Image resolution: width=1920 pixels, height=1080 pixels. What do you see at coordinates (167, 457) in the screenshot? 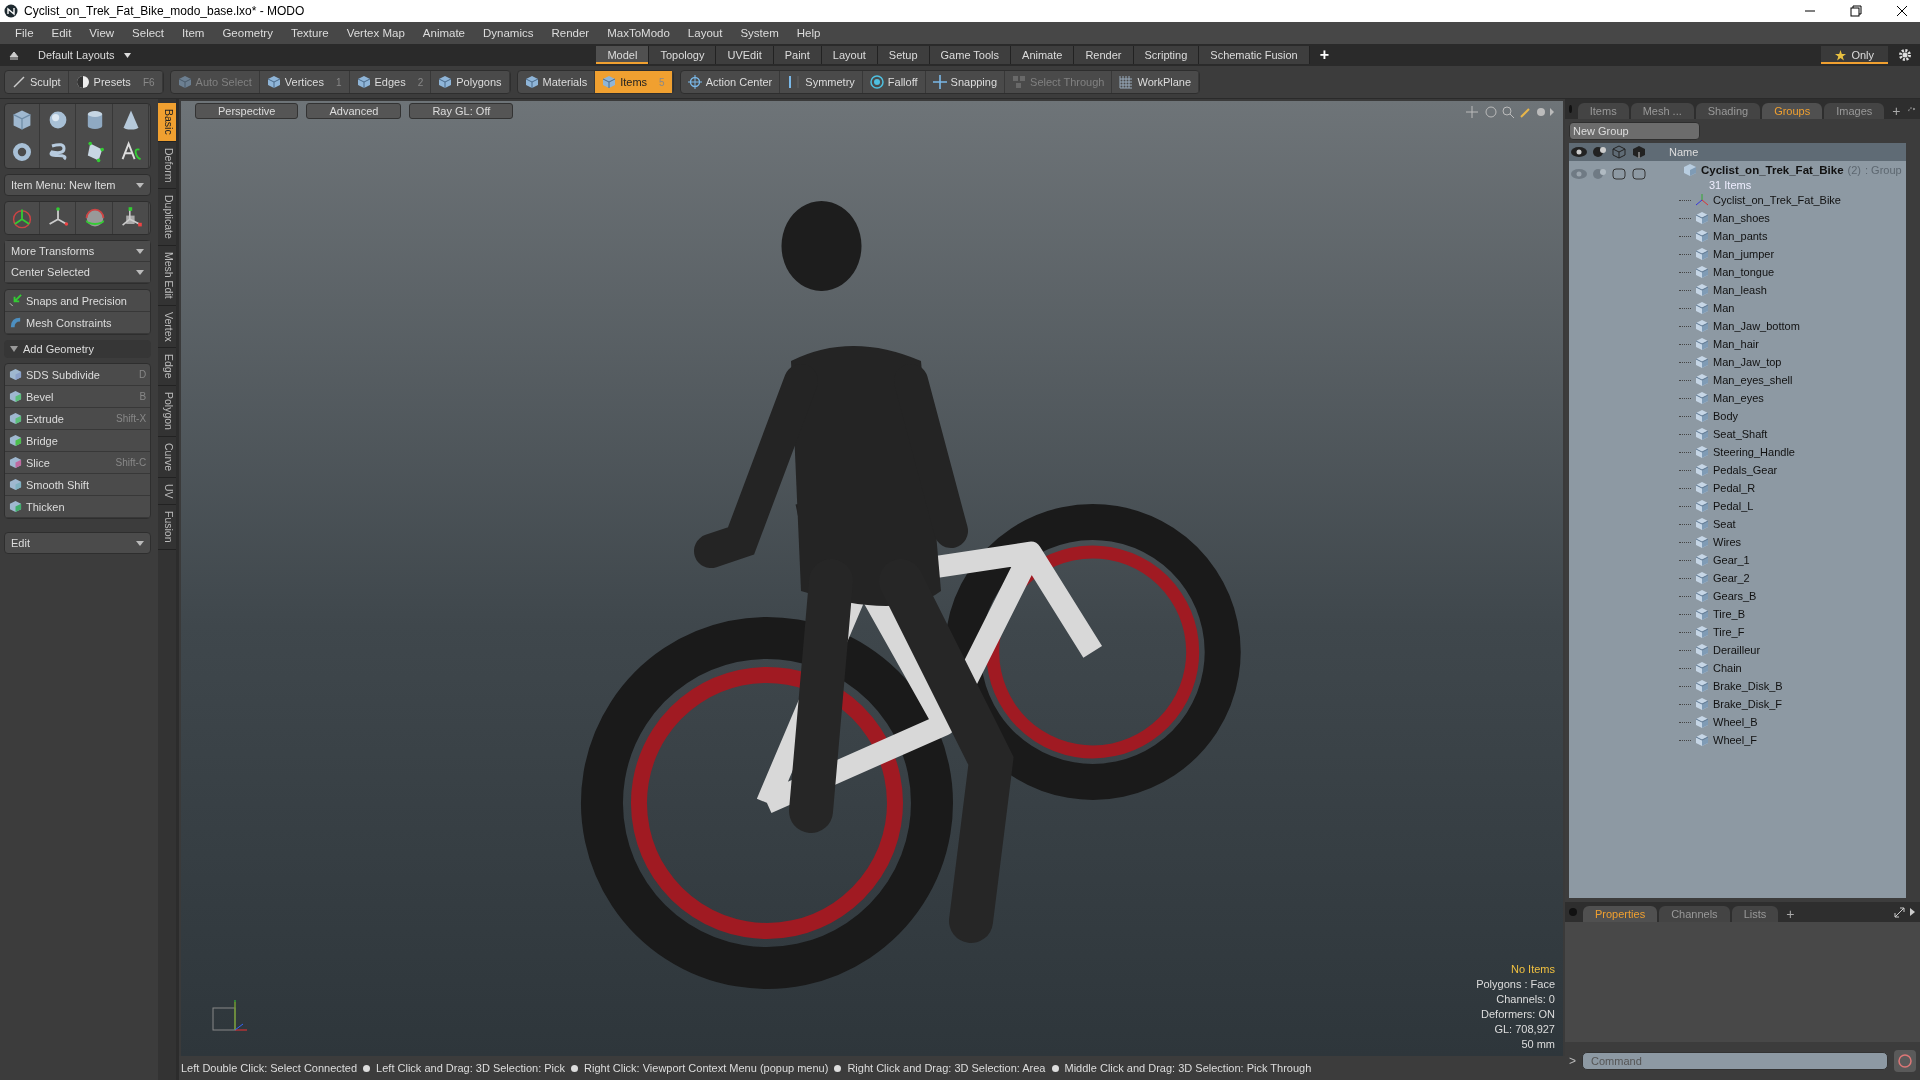
I see `side-tab: Curve` at bounding box center [167, 457].